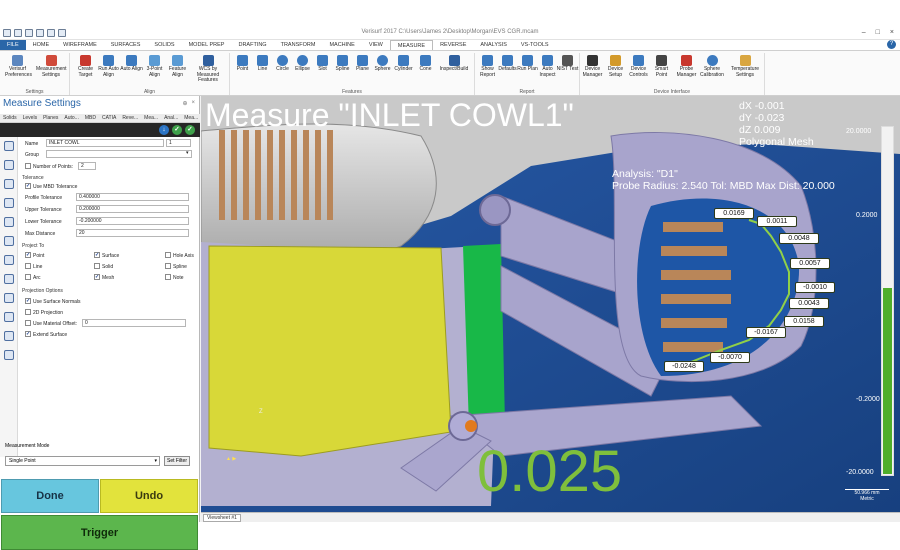 The image size is (900, 550). I want to click on profile-tolerance-input: 0.400000, so click(132, 197).